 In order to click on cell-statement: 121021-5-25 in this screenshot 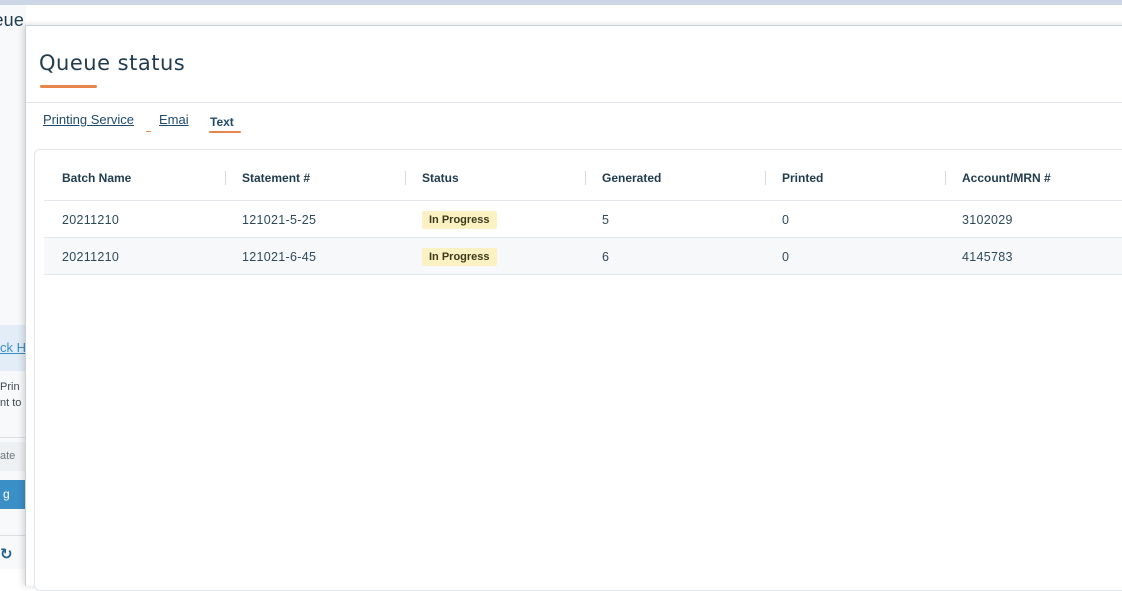, I will do `click(279, 220)`.